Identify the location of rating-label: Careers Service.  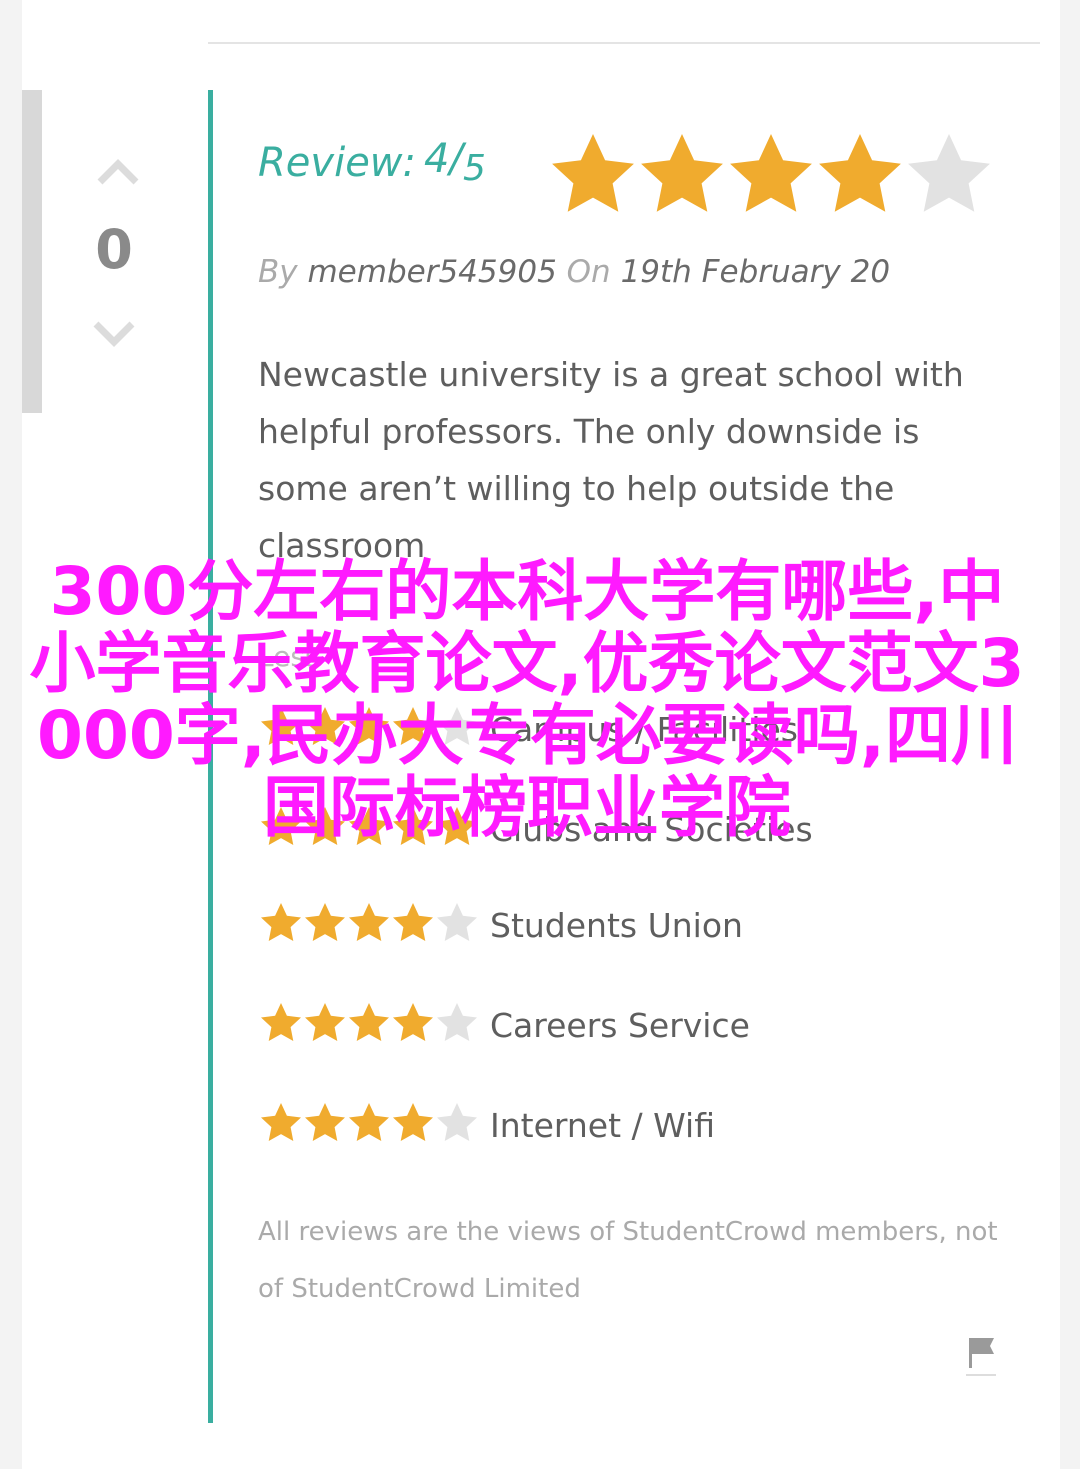
(620, 1025).